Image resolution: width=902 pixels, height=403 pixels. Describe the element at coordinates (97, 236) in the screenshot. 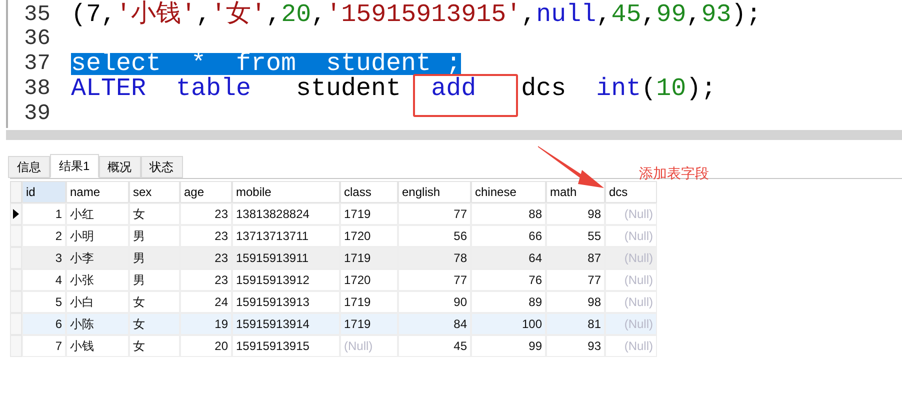

I see `table-cell: 小明` at that location.